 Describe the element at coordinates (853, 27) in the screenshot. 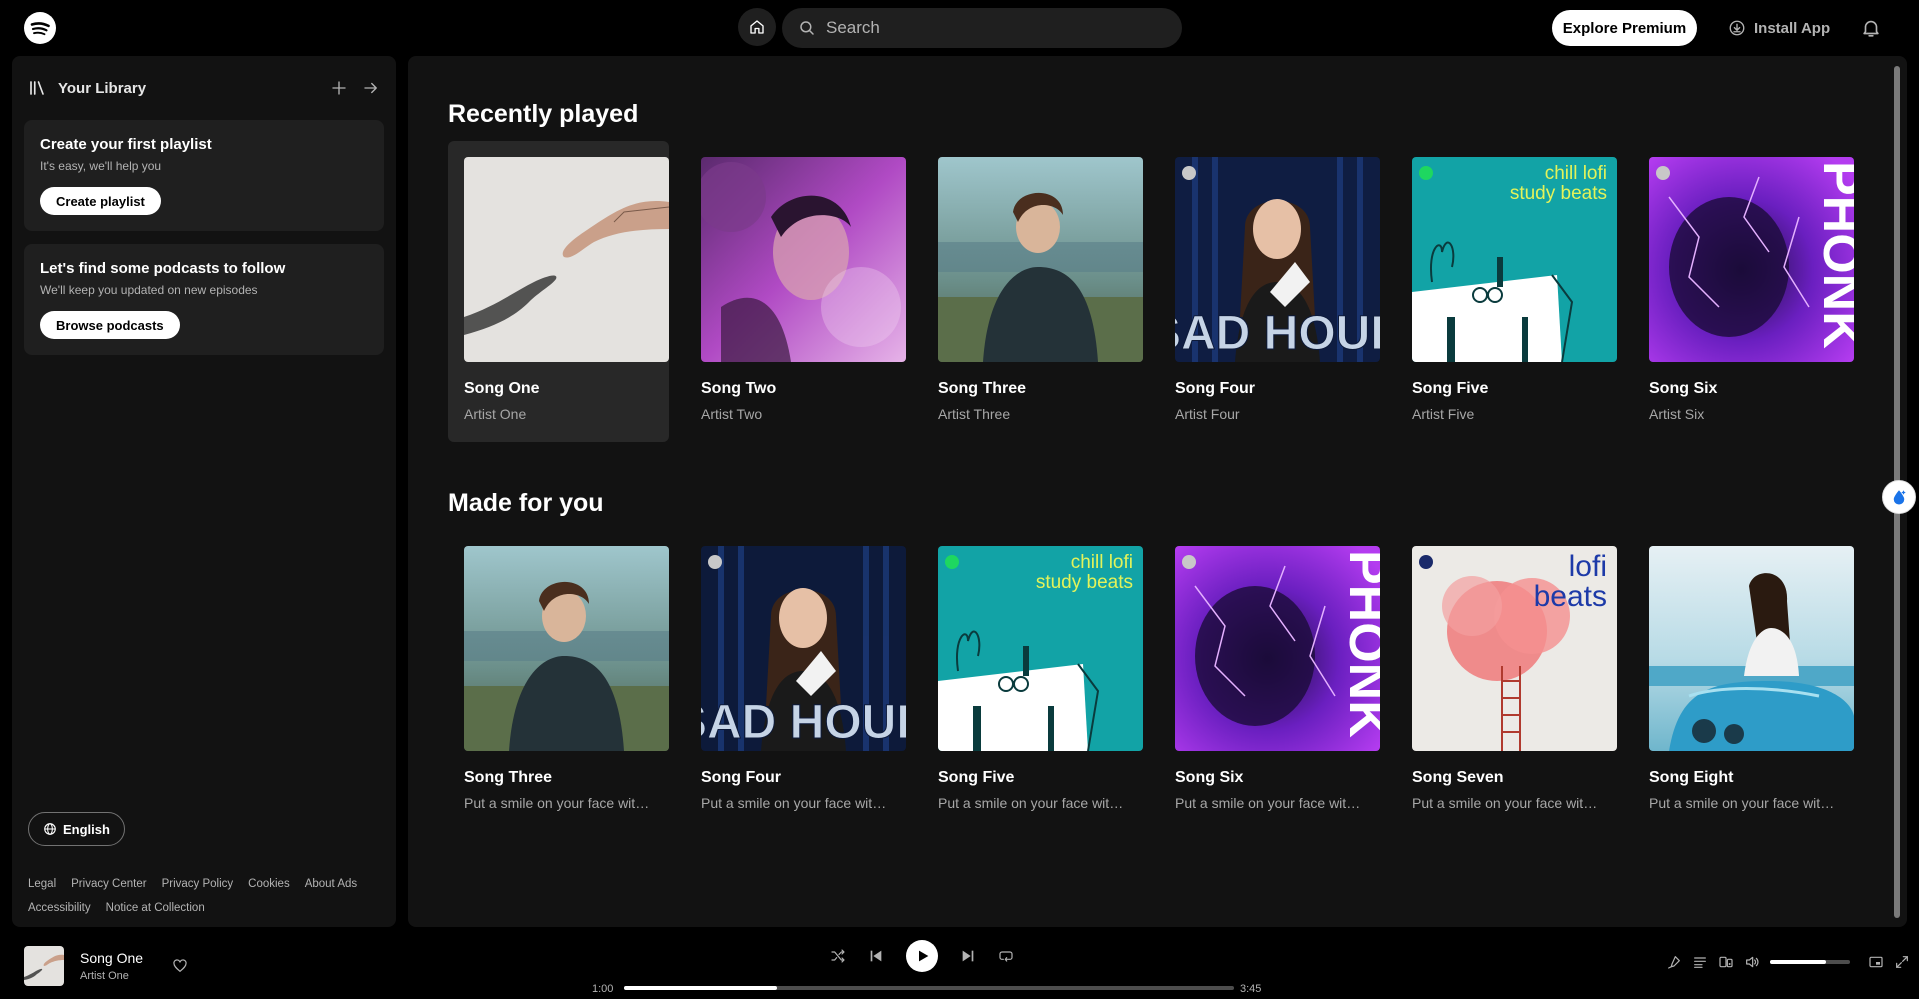

I see `search-placeholder: Search` at that location.